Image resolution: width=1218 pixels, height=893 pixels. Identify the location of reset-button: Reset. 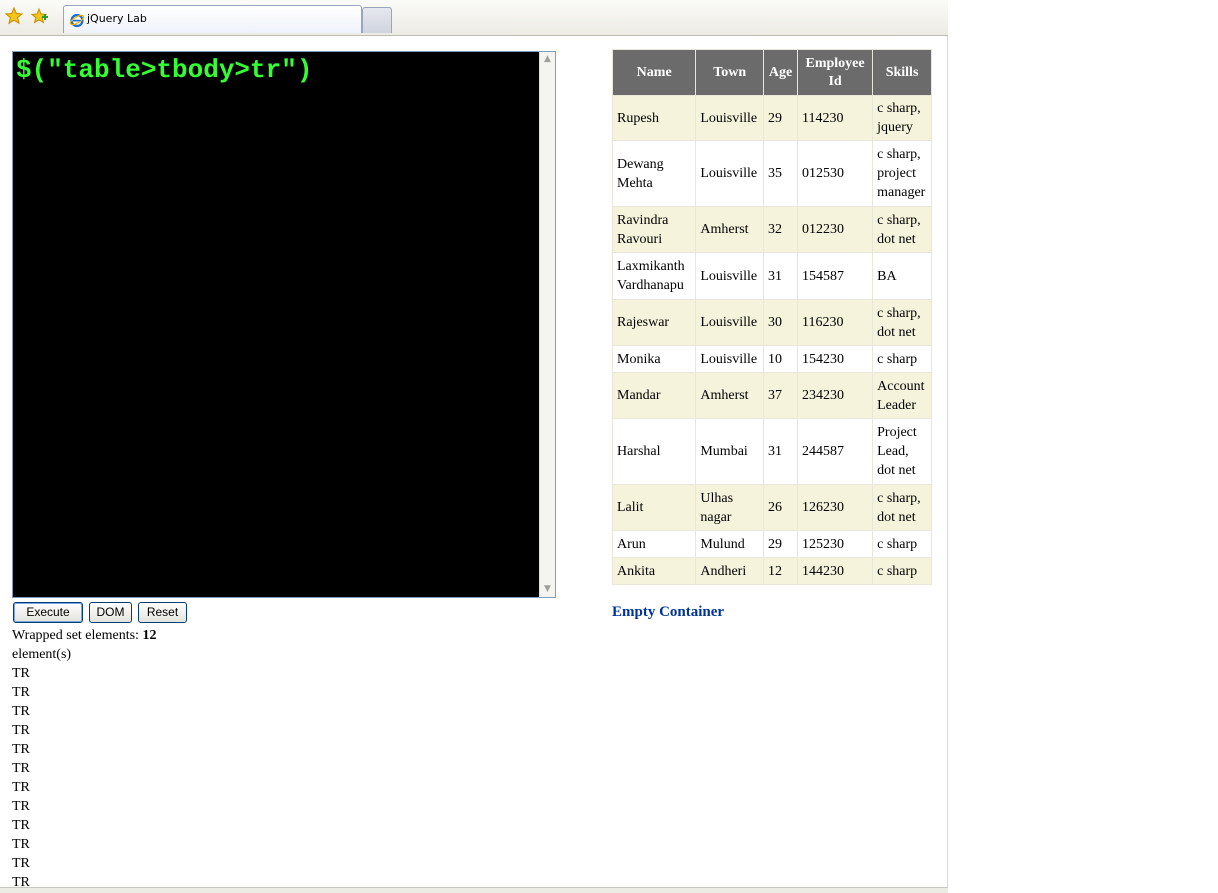
(162, 612).